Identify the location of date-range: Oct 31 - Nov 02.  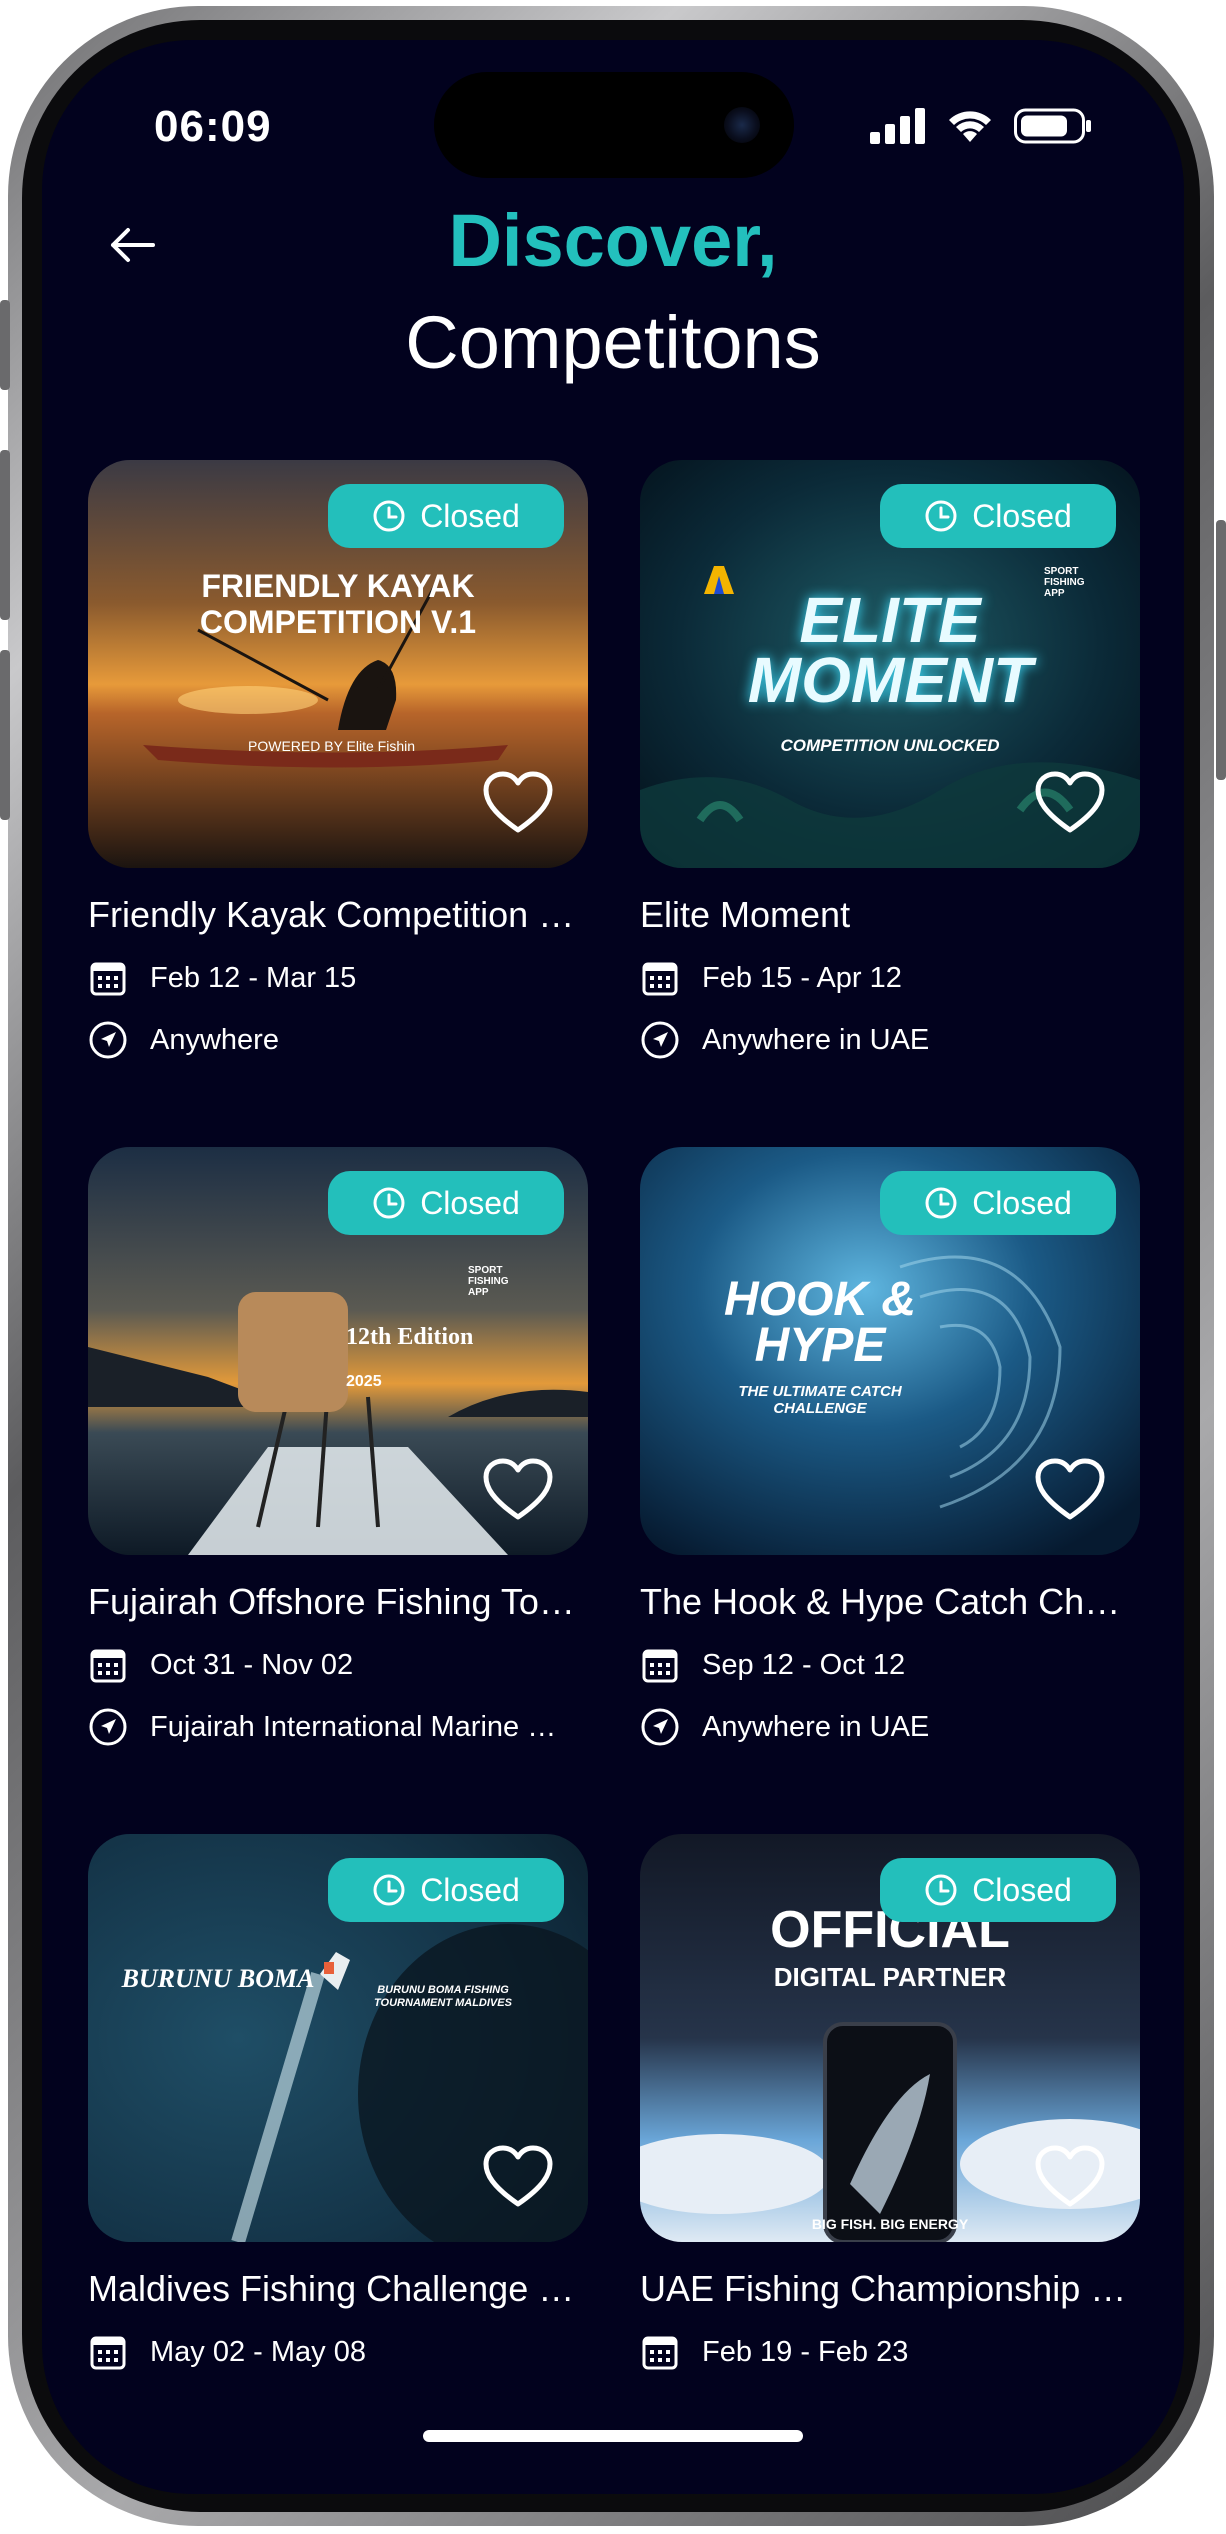
(252, 1664).